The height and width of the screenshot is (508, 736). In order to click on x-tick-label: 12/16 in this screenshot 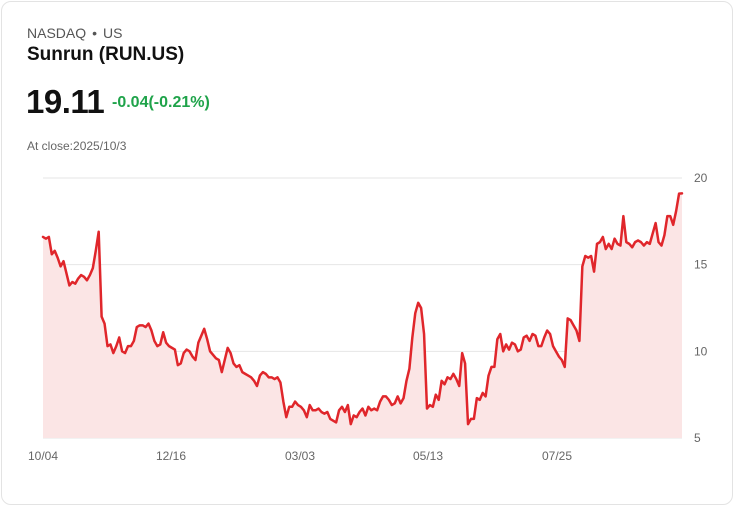, I will do `click(171, 456)`.